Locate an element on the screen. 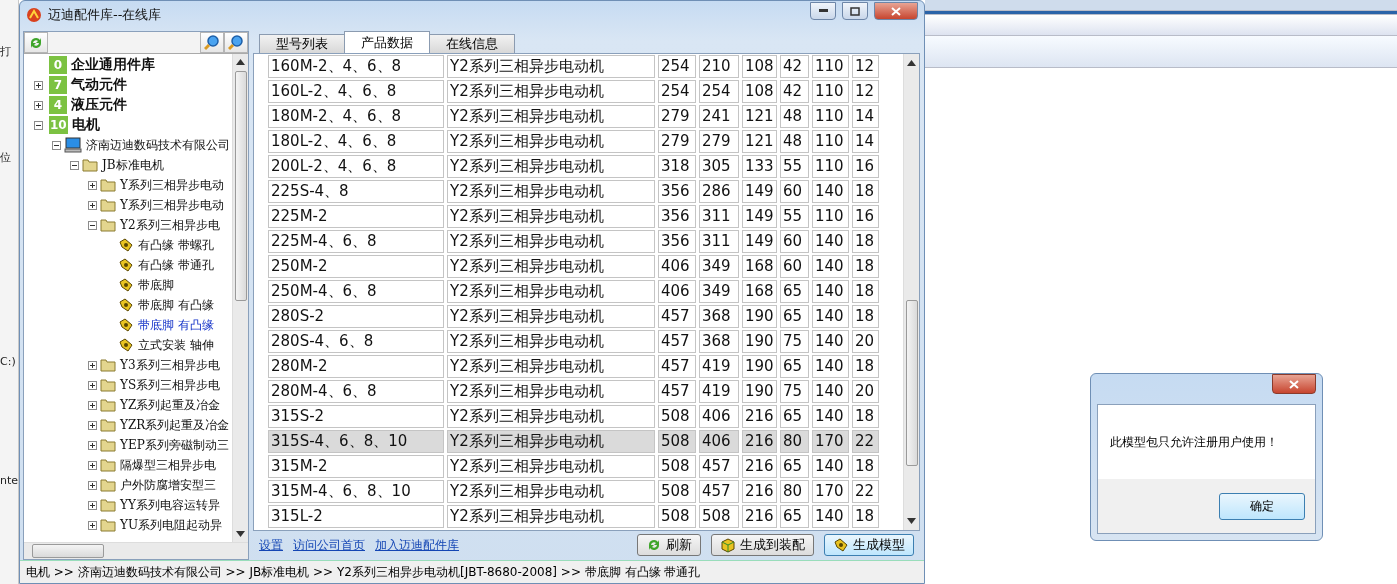 The image size is (1397, 584). refresh-icon is located at coordinates (654, 545).